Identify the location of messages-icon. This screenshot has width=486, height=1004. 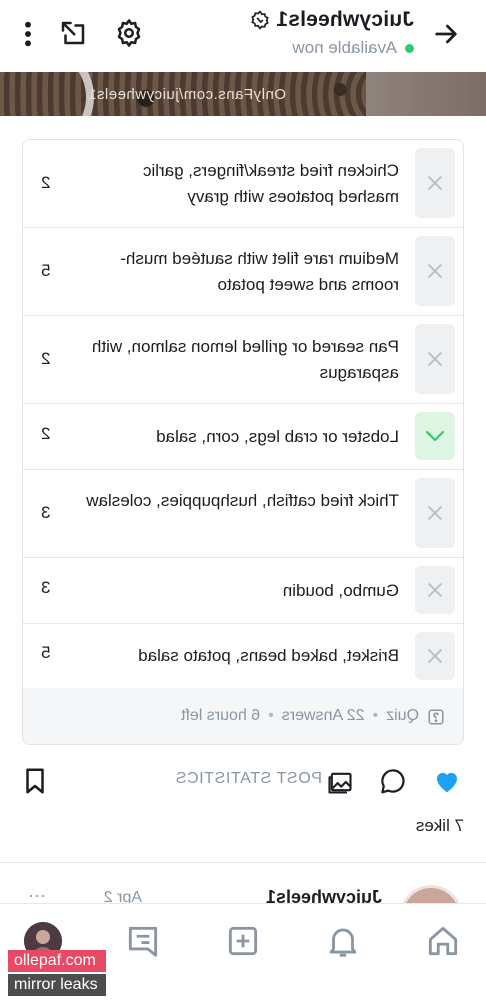
(143, 941).